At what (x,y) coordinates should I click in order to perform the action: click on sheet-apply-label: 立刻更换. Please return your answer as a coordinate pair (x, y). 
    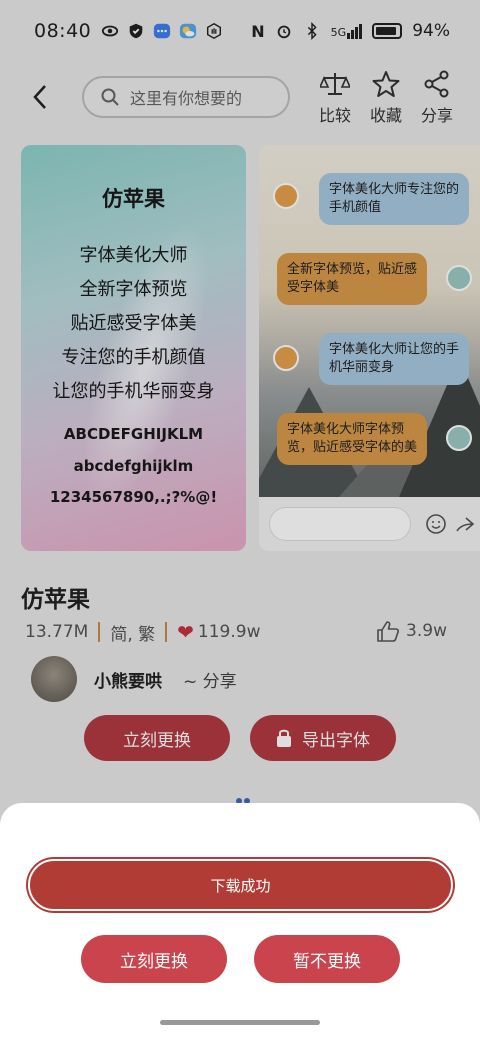
    Looking at the image, I should click on (154, 961).